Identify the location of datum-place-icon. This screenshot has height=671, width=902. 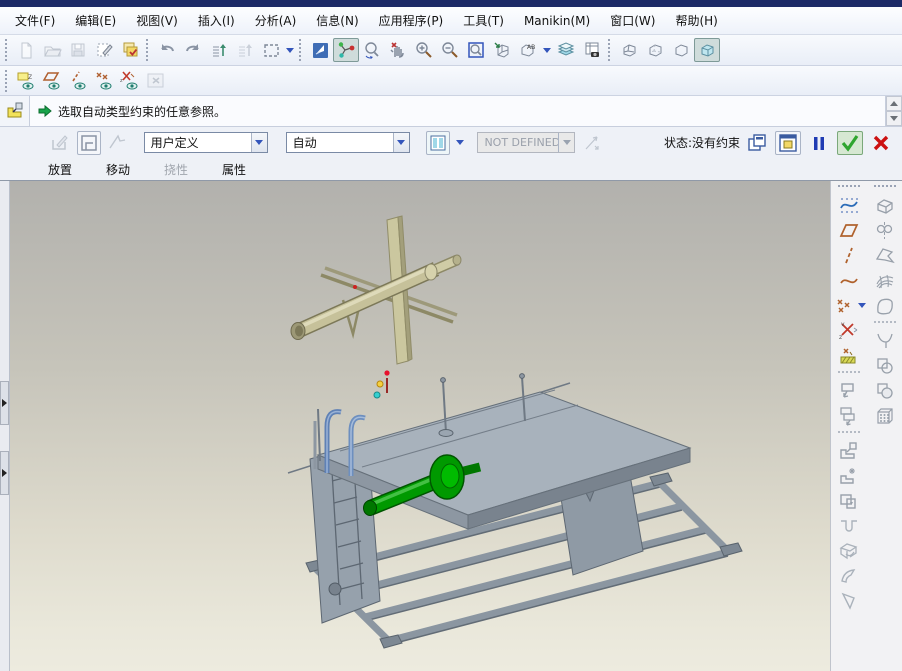
(60, 143).